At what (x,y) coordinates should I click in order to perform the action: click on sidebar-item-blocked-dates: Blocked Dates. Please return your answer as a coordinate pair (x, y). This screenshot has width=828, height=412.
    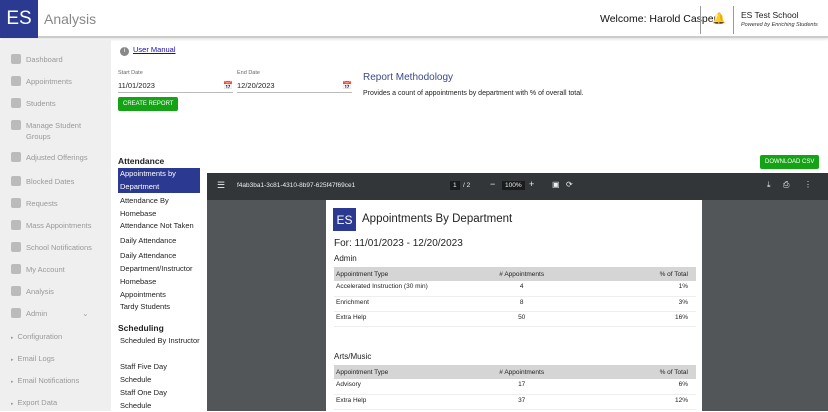
    Looking at the image, I should click on (42, 181).